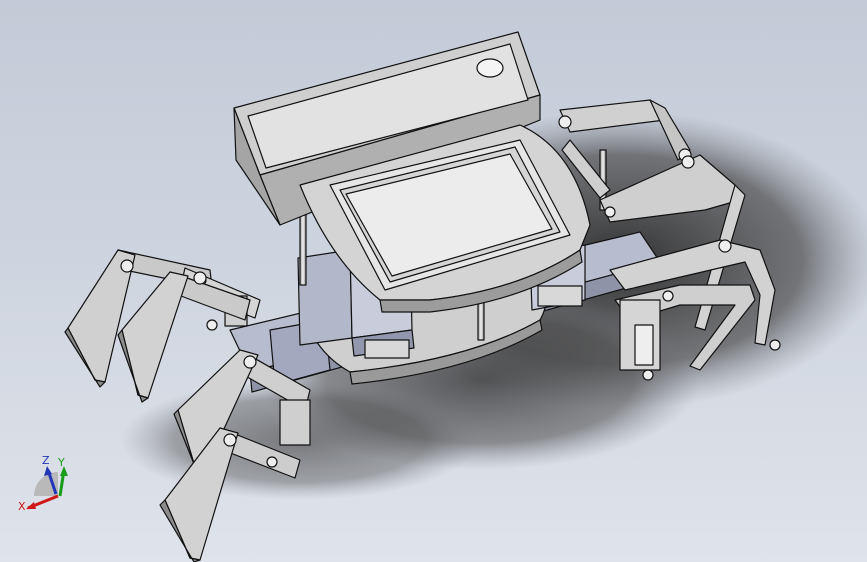  Describe the element at coordinates (22, 506) in the screenshot. I see `x-axis-label: X` at that location.